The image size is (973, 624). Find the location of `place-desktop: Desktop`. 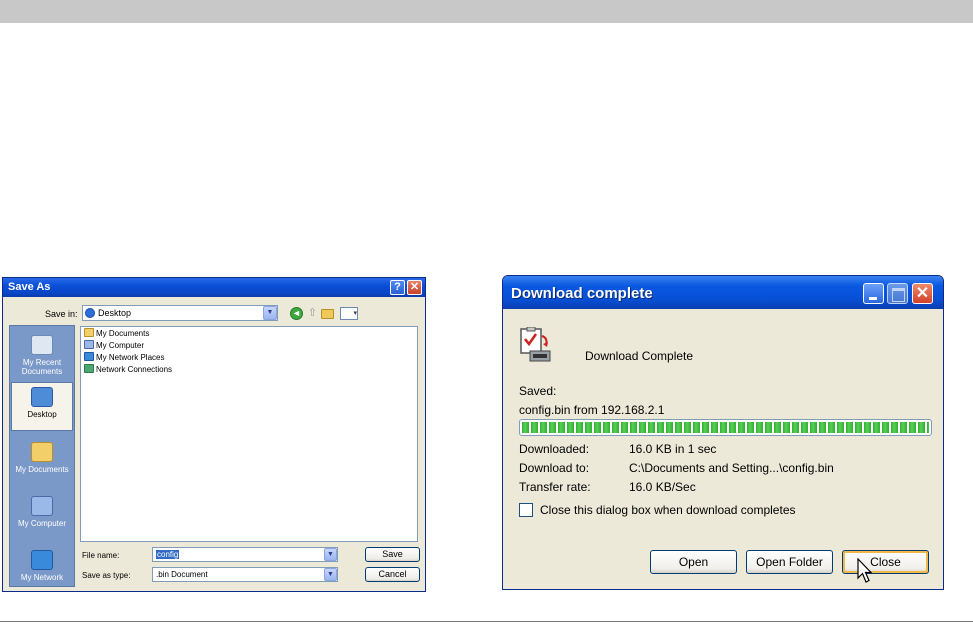

place-desktop: Desktop is located at coordinates (42, 406).